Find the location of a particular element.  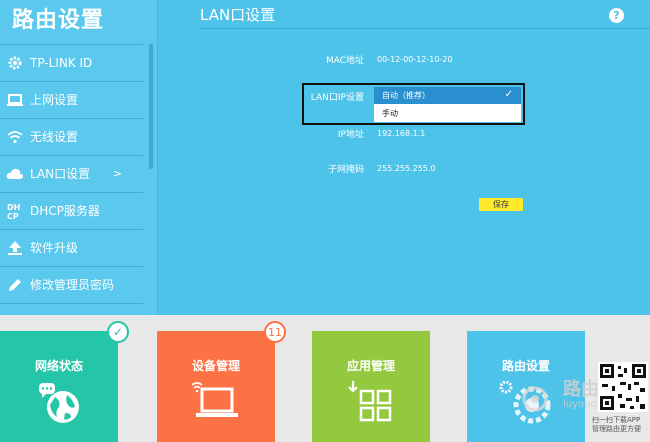

sidebar-item-label: LAN口设置 is located at coordinates (60, 174).